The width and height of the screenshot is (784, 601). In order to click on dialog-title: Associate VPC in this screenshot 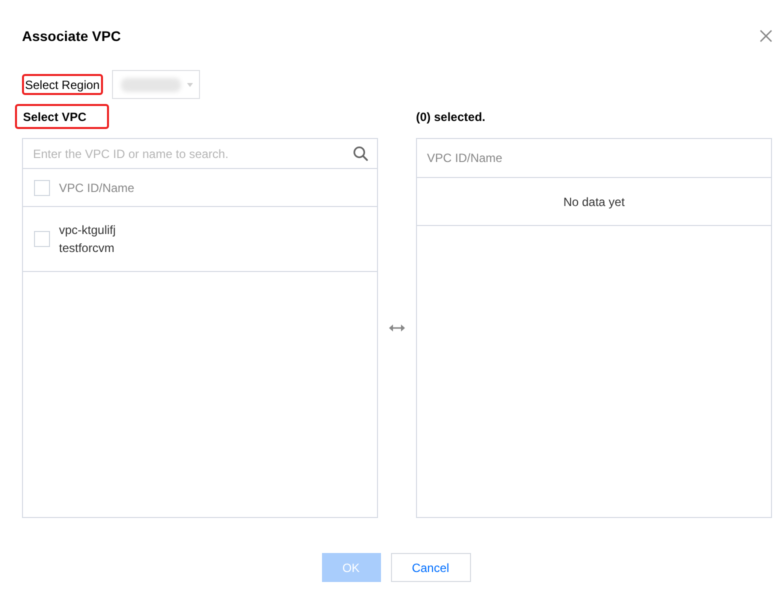, I will do `click(71, 36)`.